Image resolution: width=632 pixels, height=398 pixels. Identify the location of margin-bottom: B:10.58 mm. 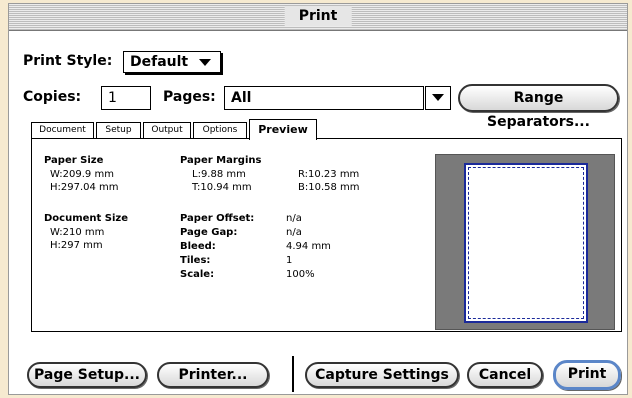
(329, 187).